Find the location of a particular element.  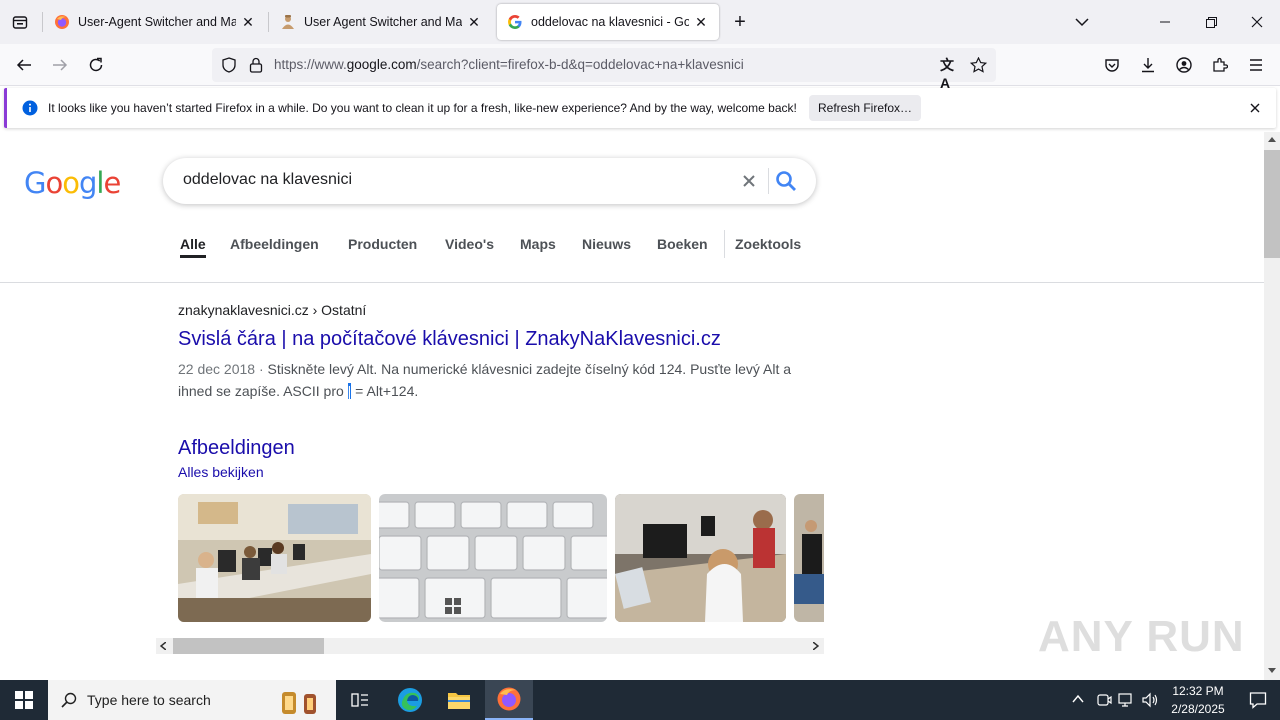

firefox-view-button is located at coordinates (20, 22).